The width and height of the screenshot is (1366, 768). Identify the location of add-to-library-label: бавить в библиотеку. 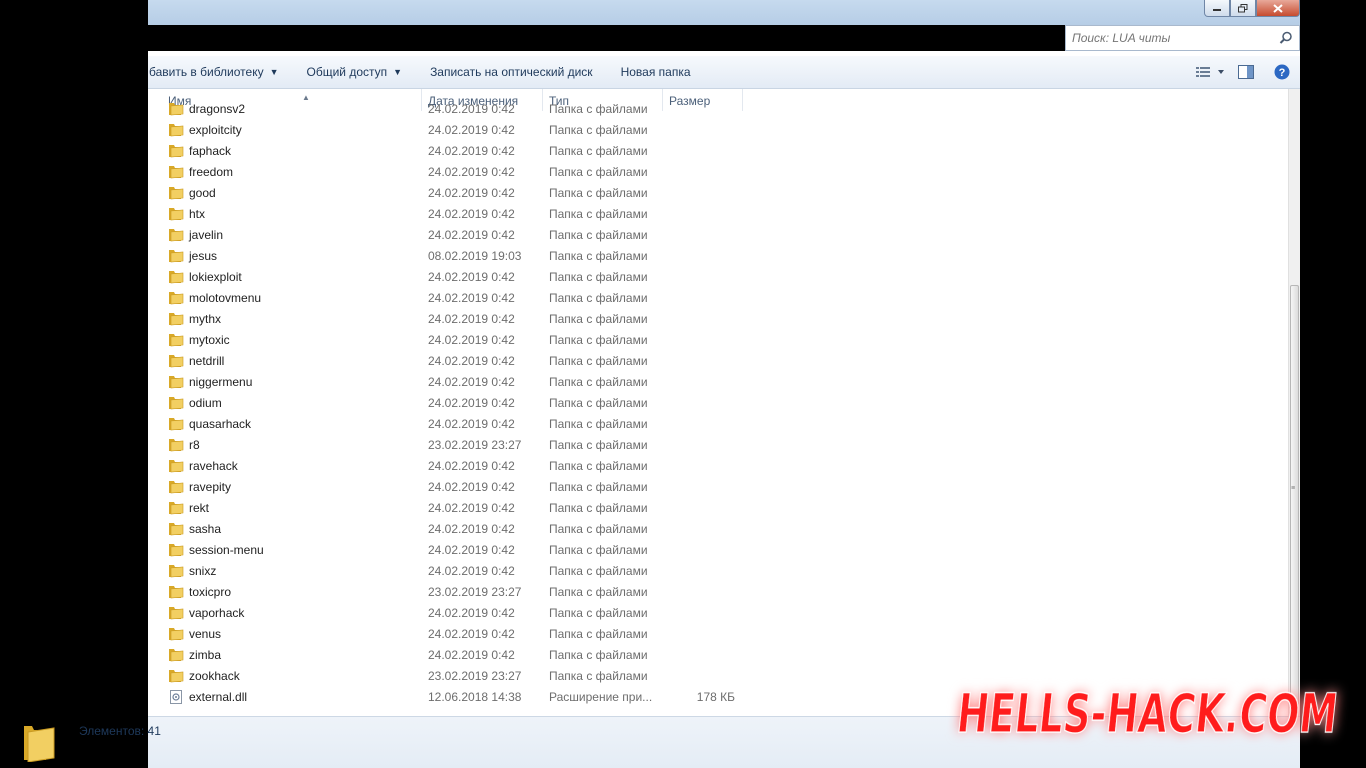
(206, 72).